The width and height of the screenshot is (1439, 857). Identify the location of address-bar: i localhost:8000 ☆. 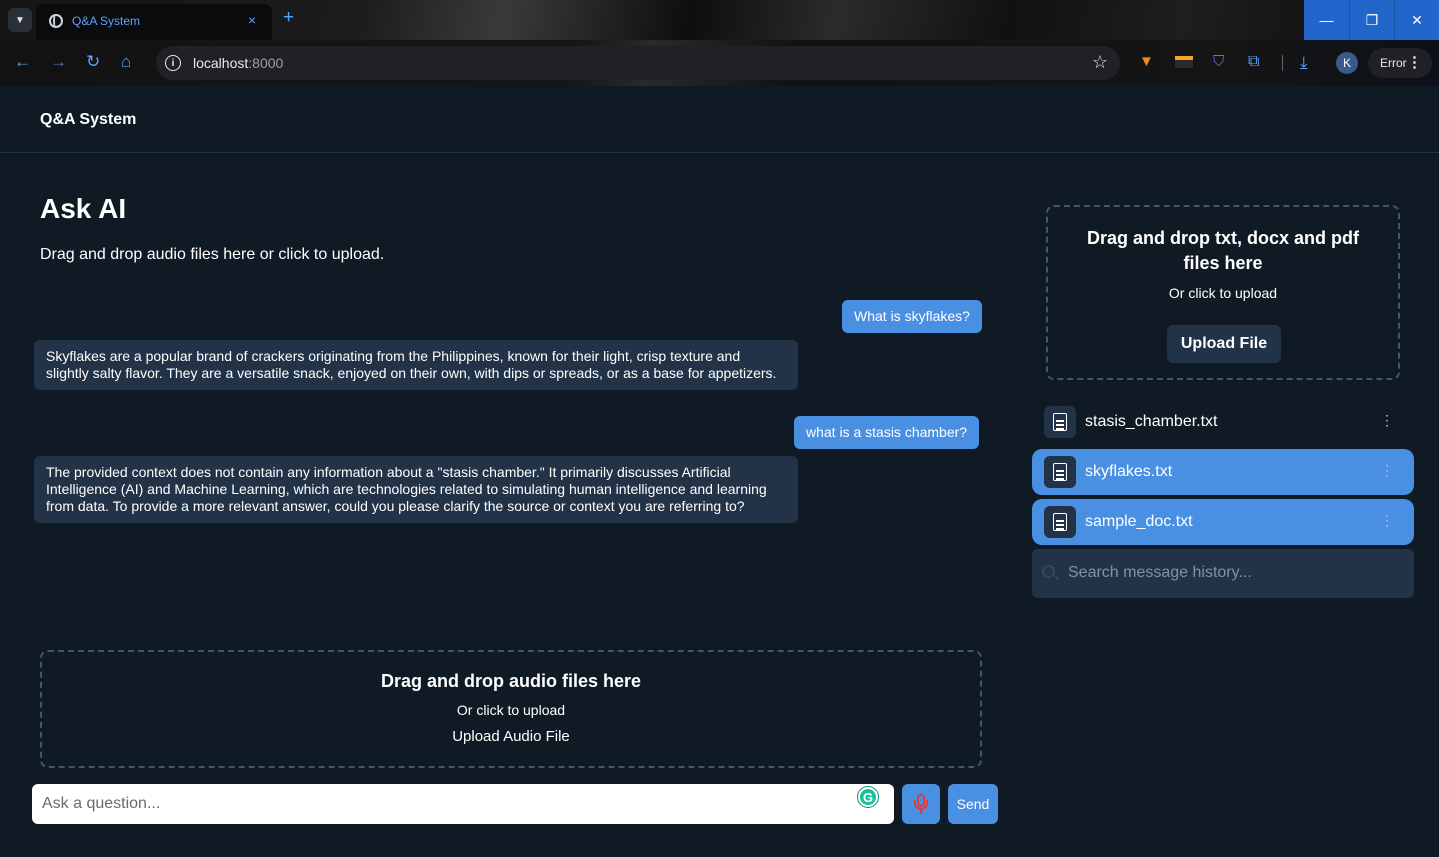
(638, 63).